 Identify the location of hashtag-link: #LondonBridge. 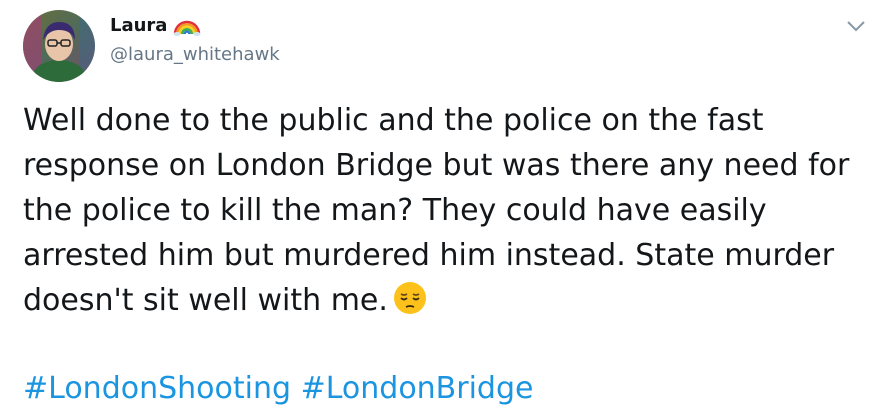
(417, 388).